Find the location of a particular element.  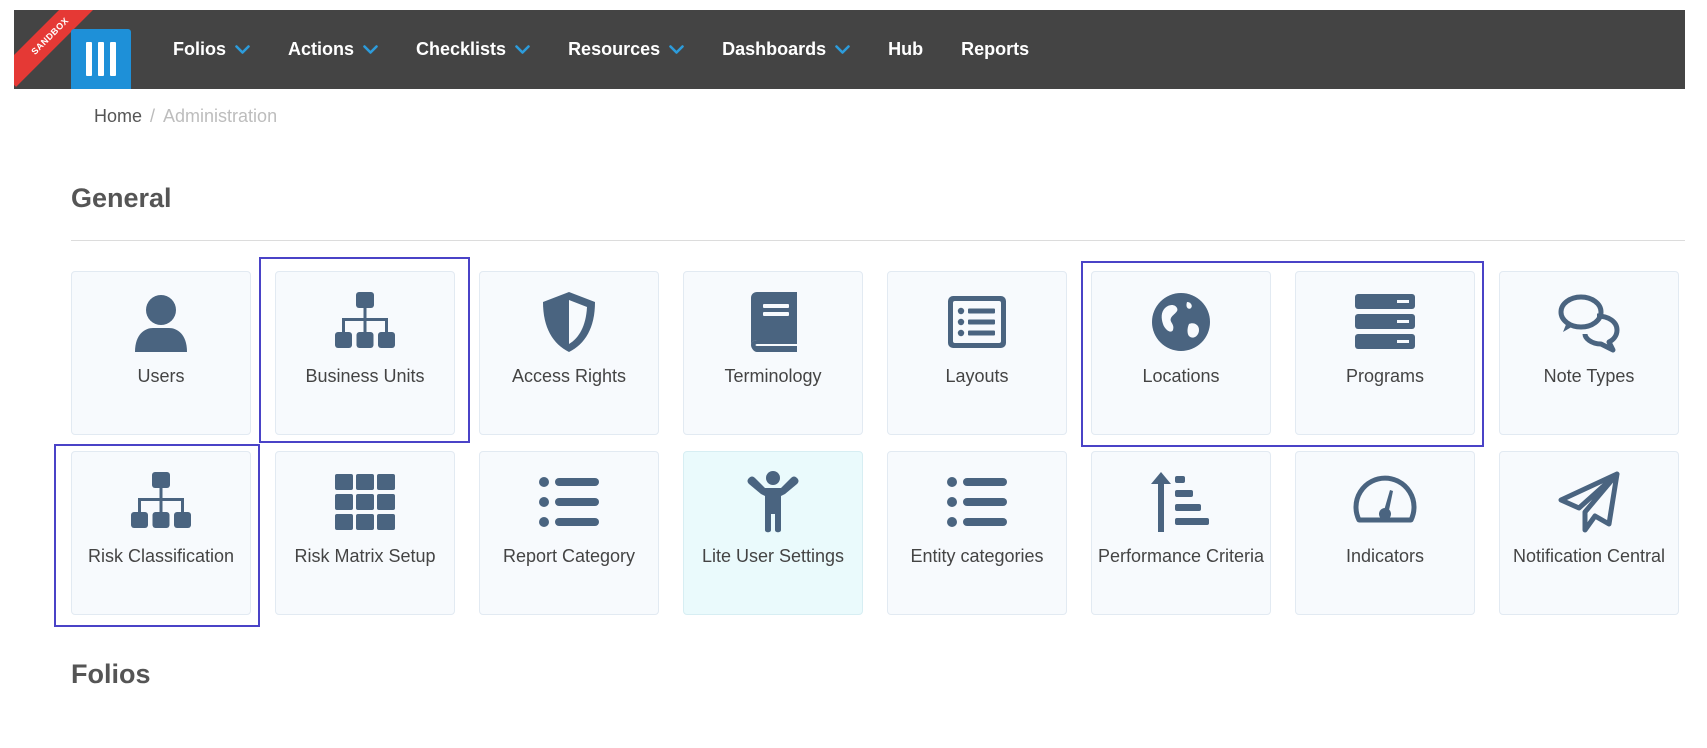

nav-checklists: Checklists is located at coordinates (473, 49).